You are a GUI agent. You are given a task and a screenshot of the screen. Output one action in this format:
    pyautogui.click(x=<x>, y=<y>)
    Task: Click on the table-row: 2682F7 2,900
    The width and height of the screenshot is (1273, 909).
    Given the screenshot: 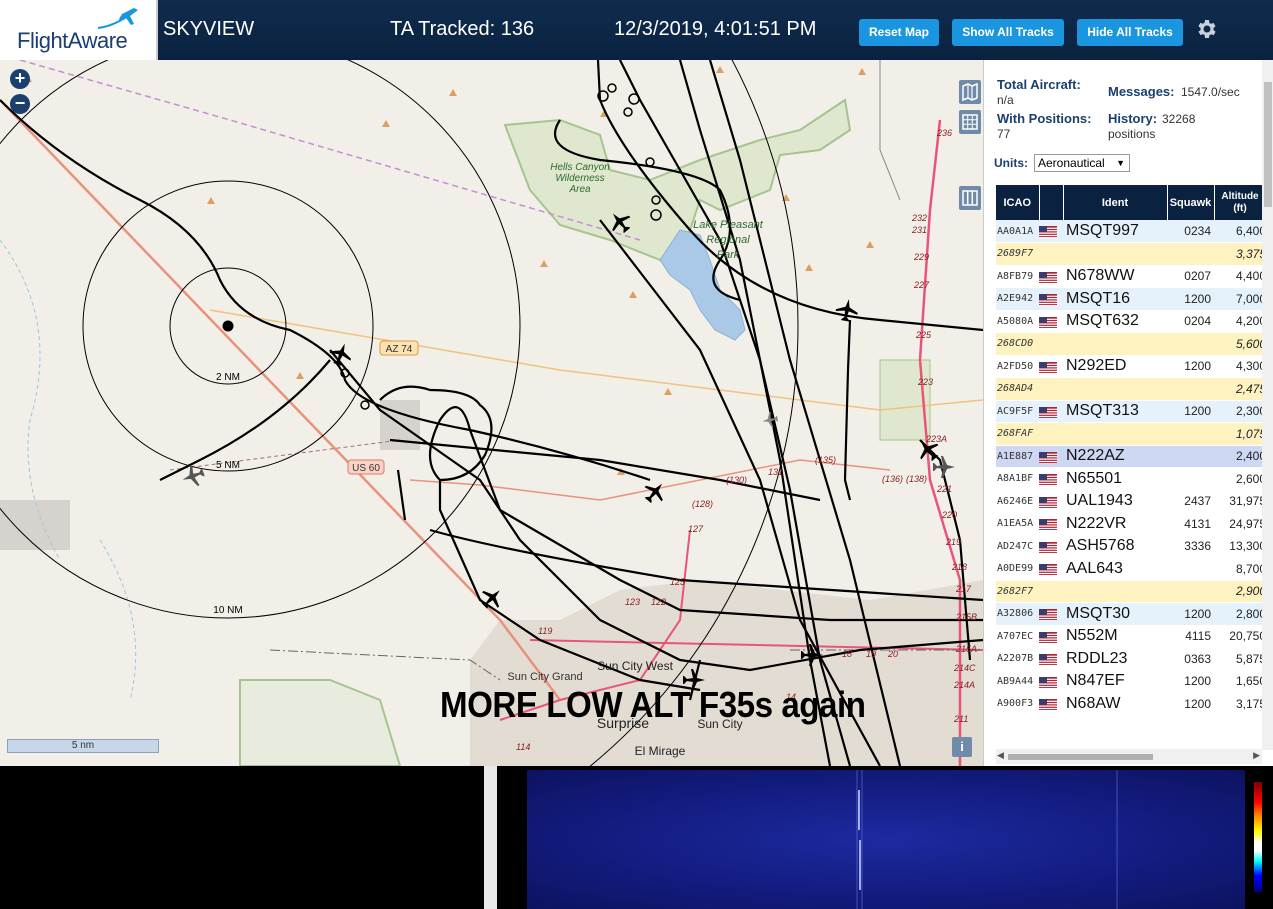 What is the action you would take?
    pyautogui.click(x=1131, y=591)
    